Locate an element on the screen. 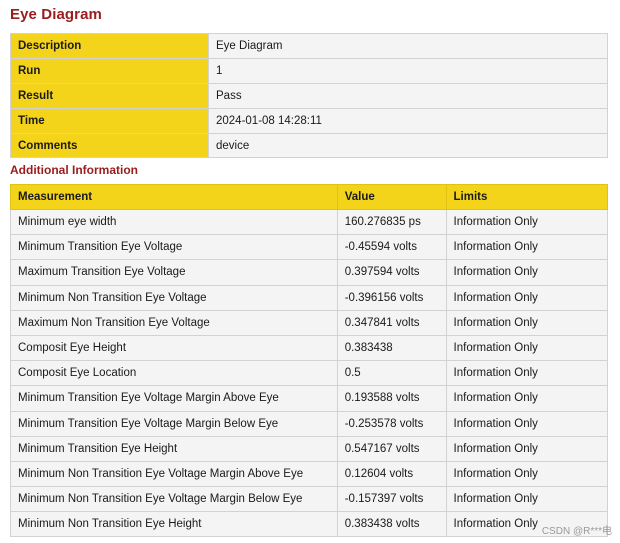  summary-value: Eye Diagram is located at coordinates (408, 46).